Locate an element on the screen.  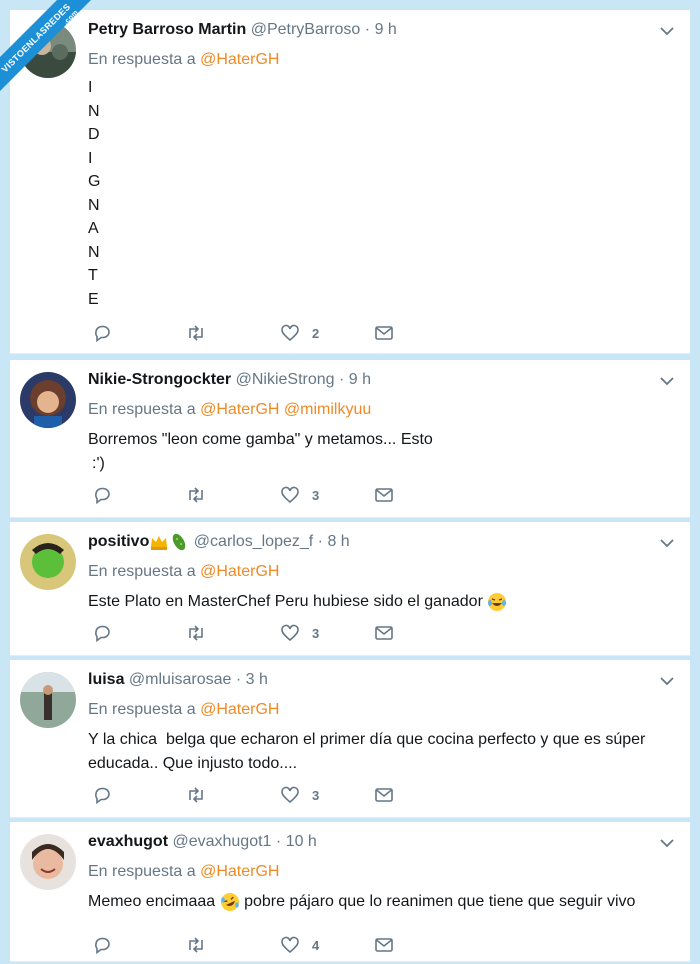
user-name: luisa is located at coordinates (106, 679).